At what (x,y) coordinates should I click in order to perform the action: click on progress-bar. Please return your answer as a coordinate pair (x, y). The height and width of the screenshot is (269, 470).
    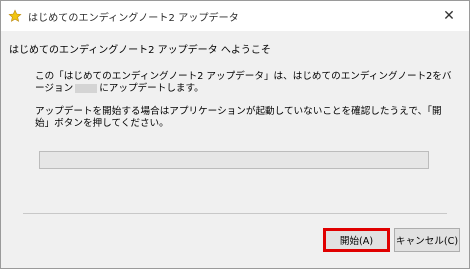
    Looking at the image, I should click on (234, 160).